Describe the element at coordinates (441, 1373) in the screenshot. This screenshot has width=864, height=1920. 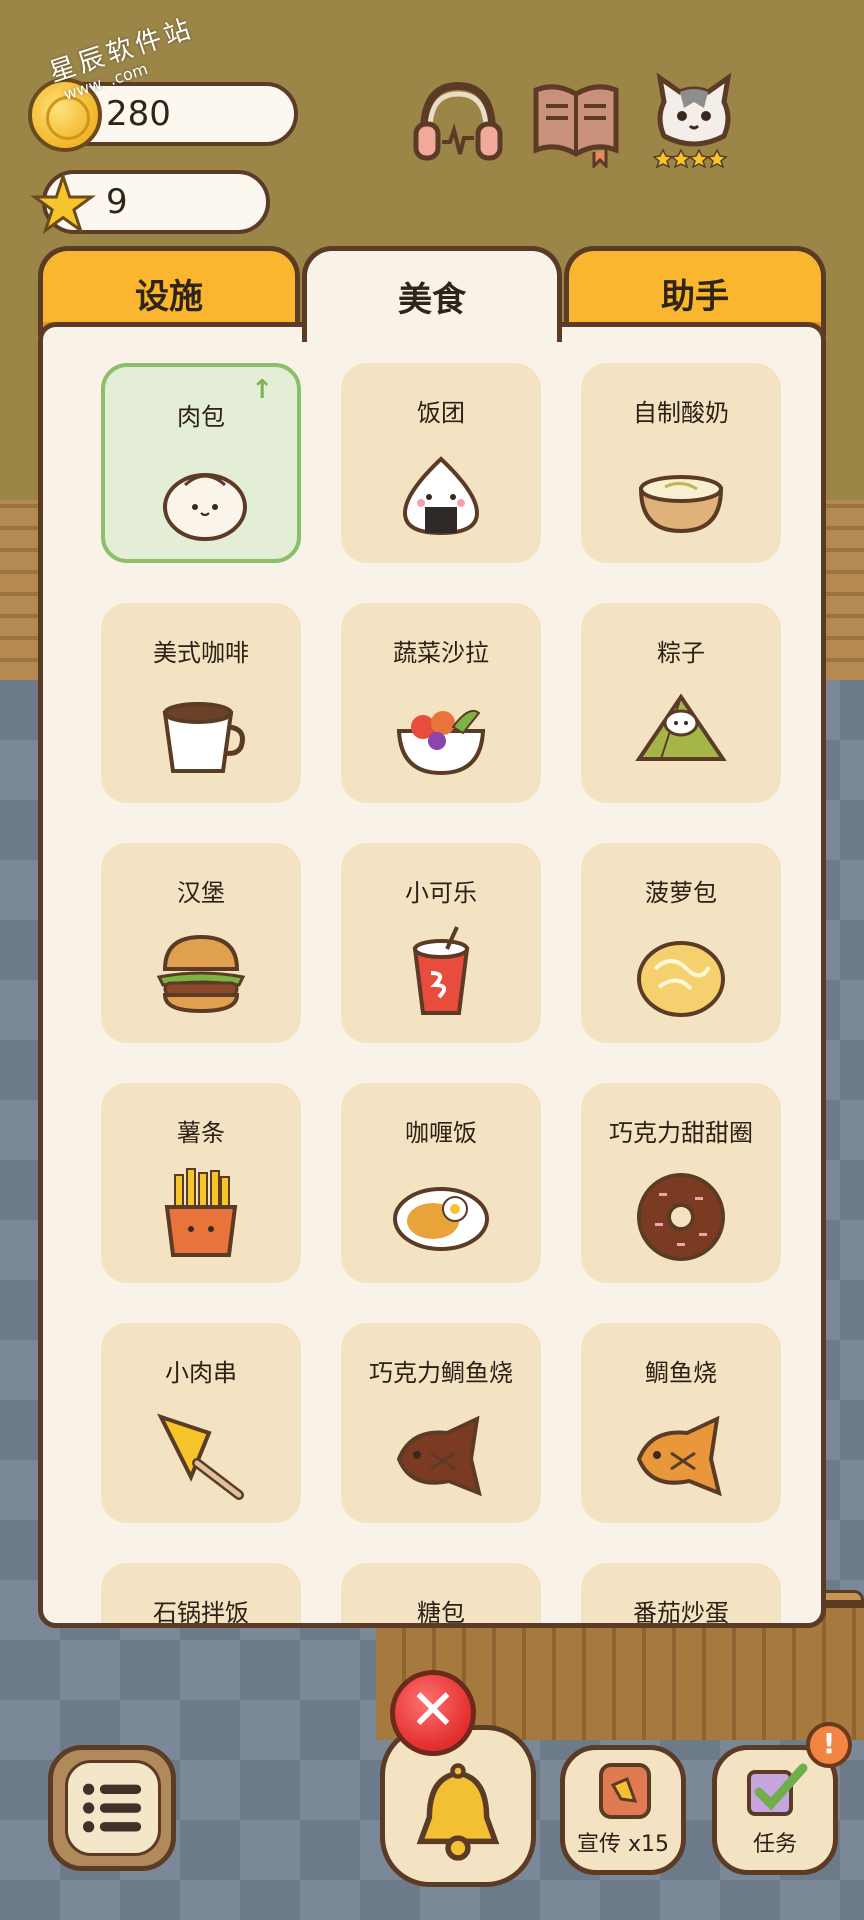
I see `food-name: 巧克力鲷鱼烧` at that location.